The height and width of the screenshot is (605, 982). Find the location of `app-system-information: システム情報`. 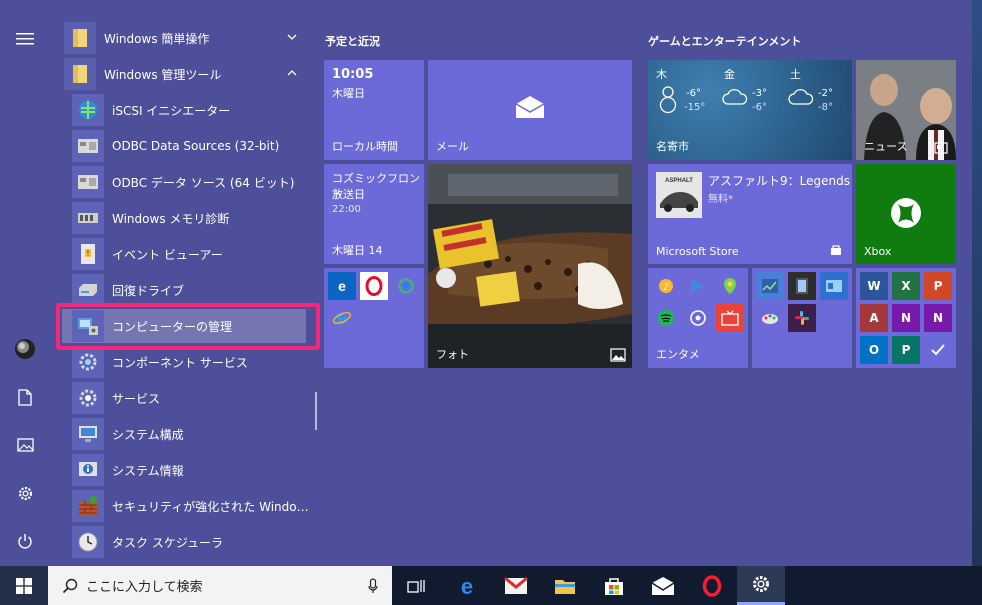

app-system-information: システム情報 is located at coordinates (183, 470).